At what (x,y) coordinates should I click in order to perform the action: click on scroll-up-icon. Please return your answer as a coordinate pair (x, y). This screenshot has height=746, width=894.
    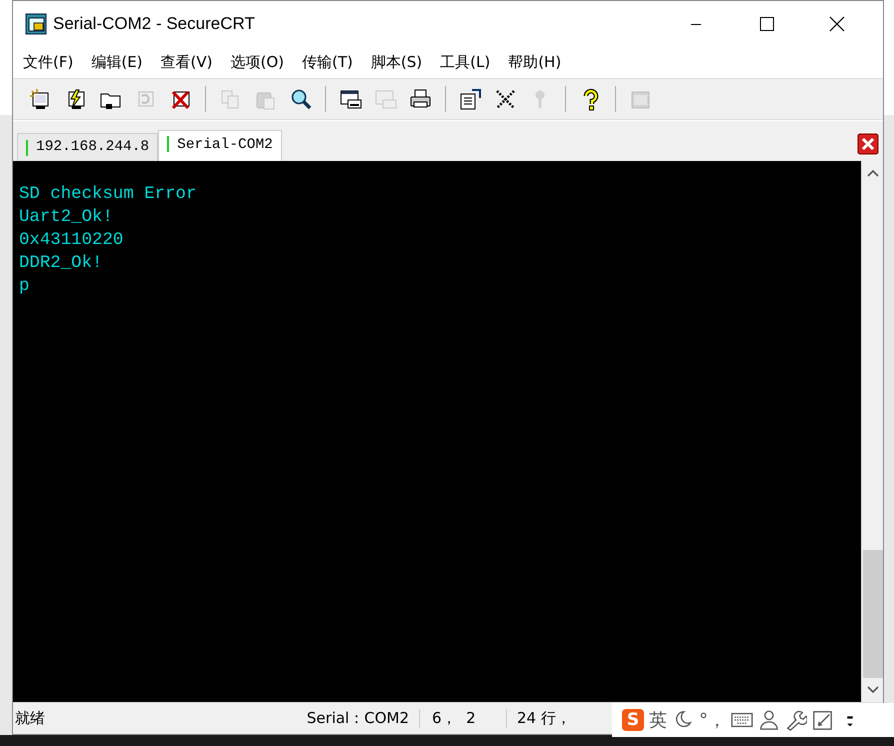
    Looking at the image, I should click on (872, 173).